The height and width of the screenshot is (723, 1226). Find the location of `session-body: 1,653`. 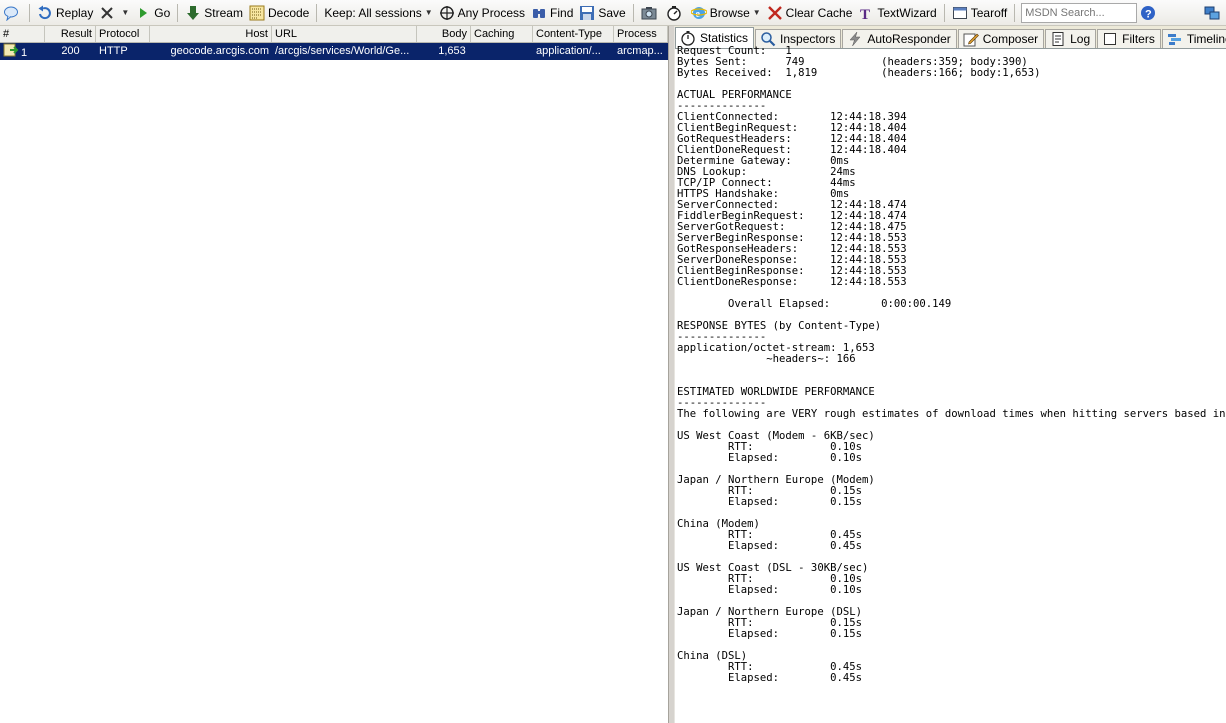

session-body: 1,653 is located at coordinates (452, 51).